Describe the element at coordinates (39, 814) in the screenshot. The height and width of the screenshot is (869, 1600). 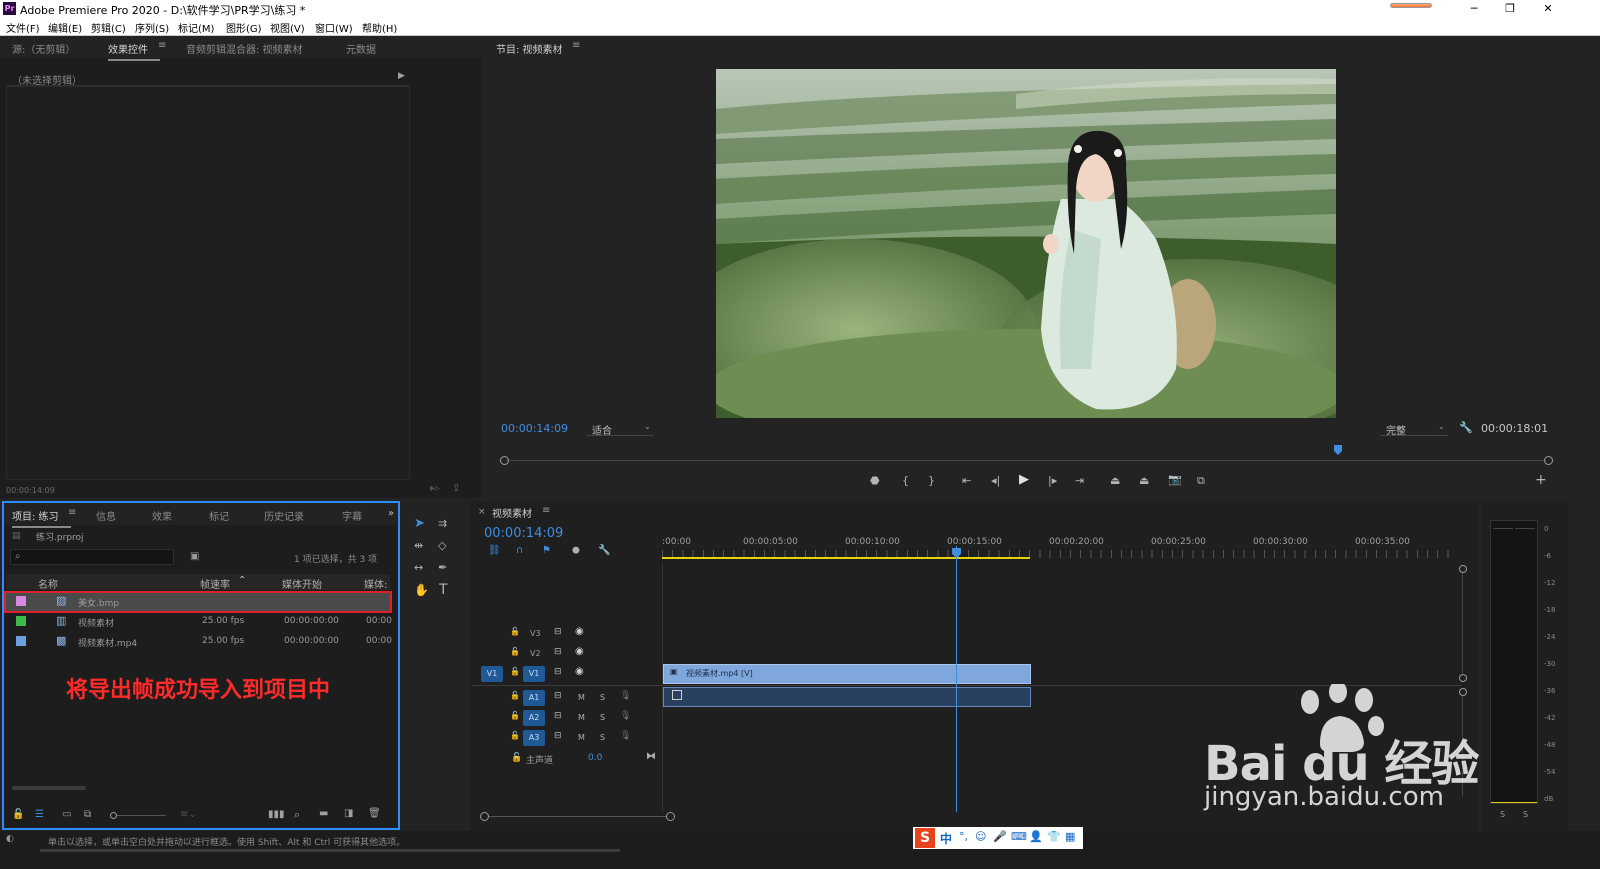
I see `list-view-icon: ☰` at that location.